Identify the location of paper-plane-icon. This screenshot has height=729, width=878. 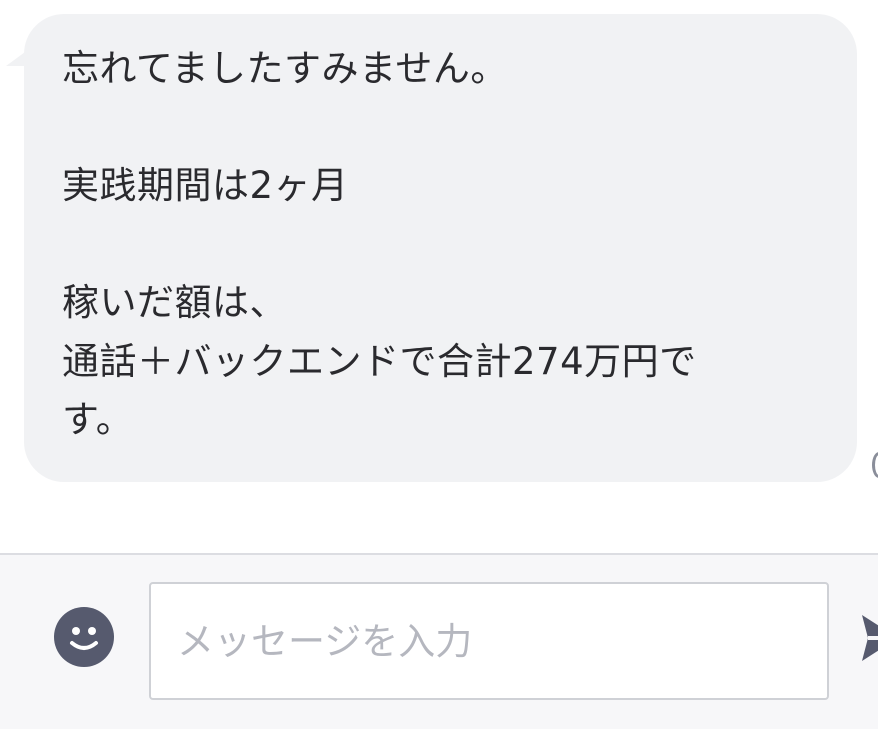
(870, 638).